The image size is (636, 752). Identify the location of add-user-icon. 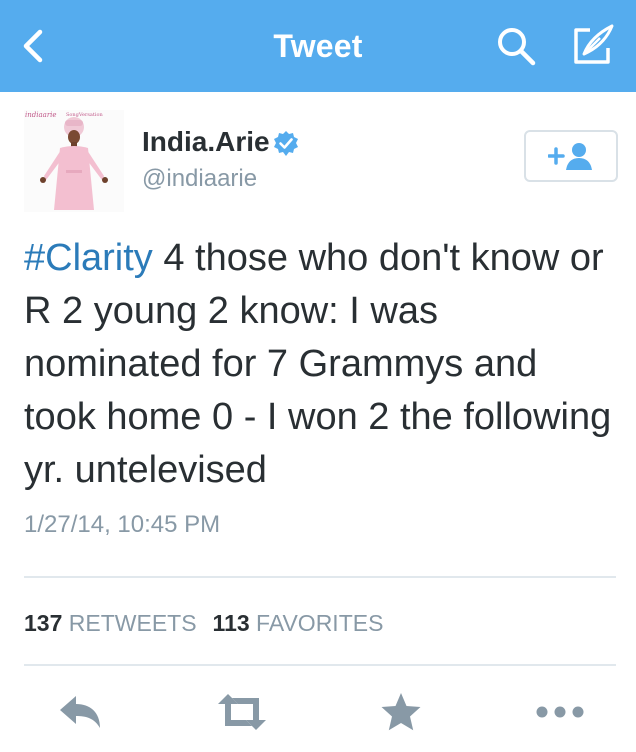
(570, 156).